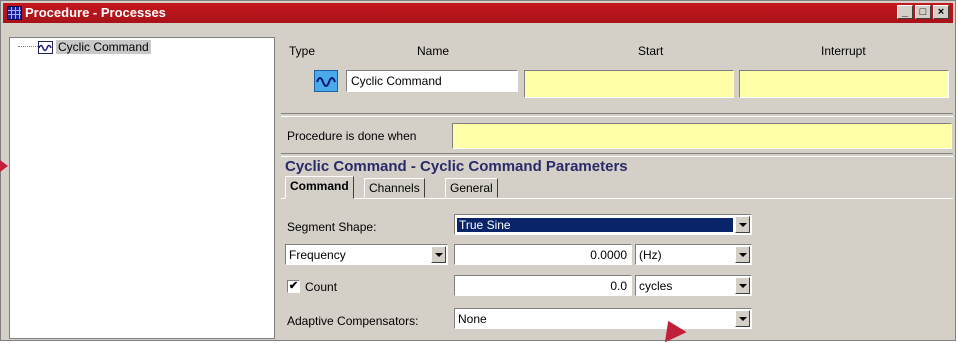 This screenshot has height=343, width=958. Describe the element at coordinates (478, 13) in the screenshot. I see `title-bar: Procedure - Processes _ □ ×` at that location.